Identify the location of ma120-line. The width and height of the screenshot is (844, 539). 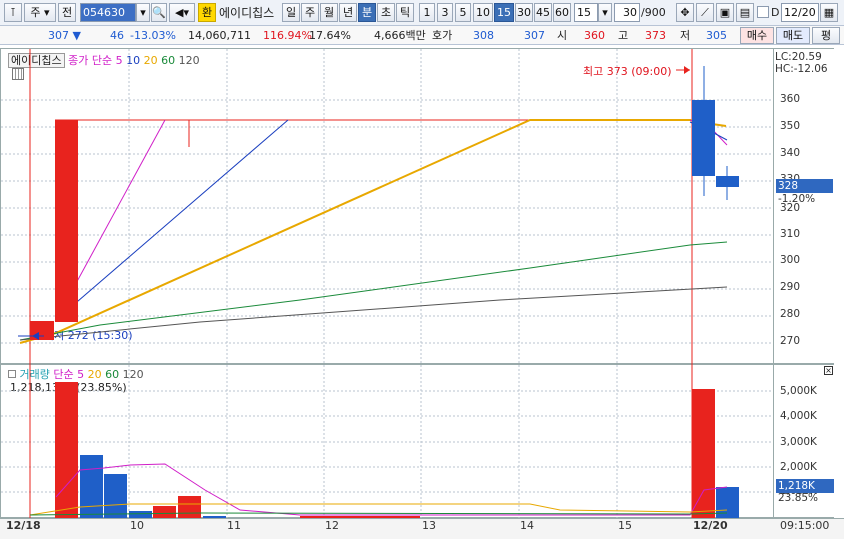
(373, 313).